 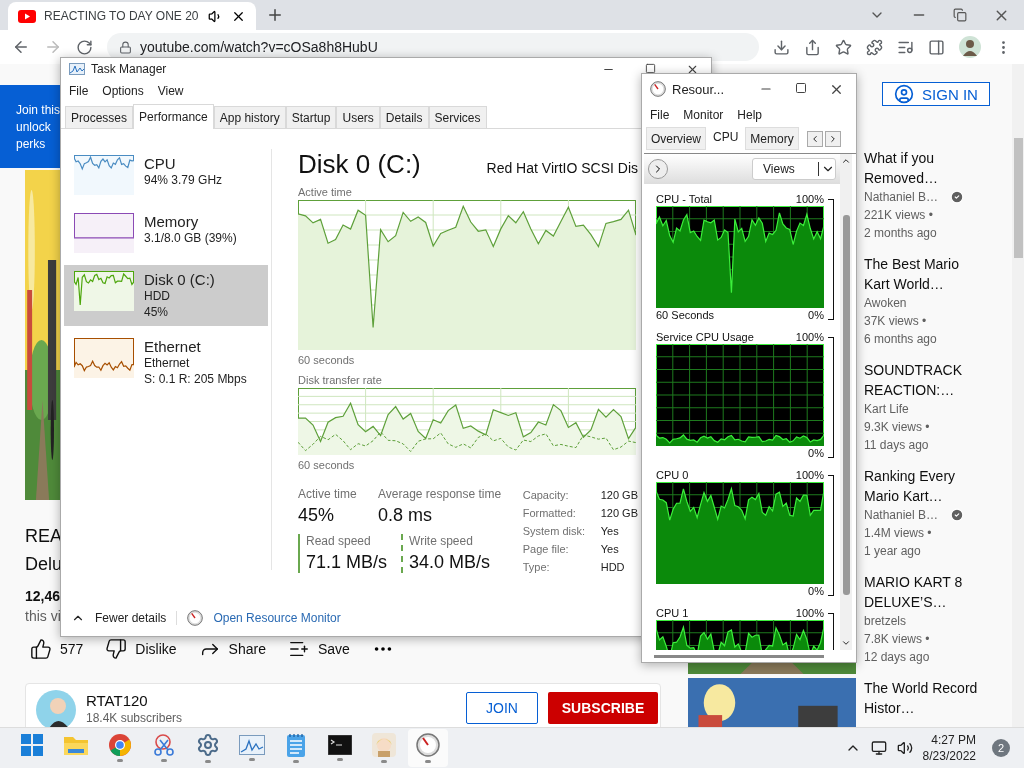 I want to click on view-count: 37K views •, so click(x=895, y=321).